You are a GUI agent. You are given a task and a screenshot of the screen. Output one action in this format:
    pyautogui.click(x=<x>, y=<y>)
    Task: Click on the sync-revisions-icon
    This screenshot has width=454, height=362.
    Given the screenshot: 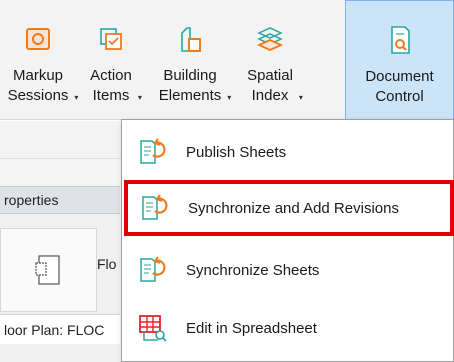 What is the action you would take?
    pyautogui.click(x=155, y=208)
    